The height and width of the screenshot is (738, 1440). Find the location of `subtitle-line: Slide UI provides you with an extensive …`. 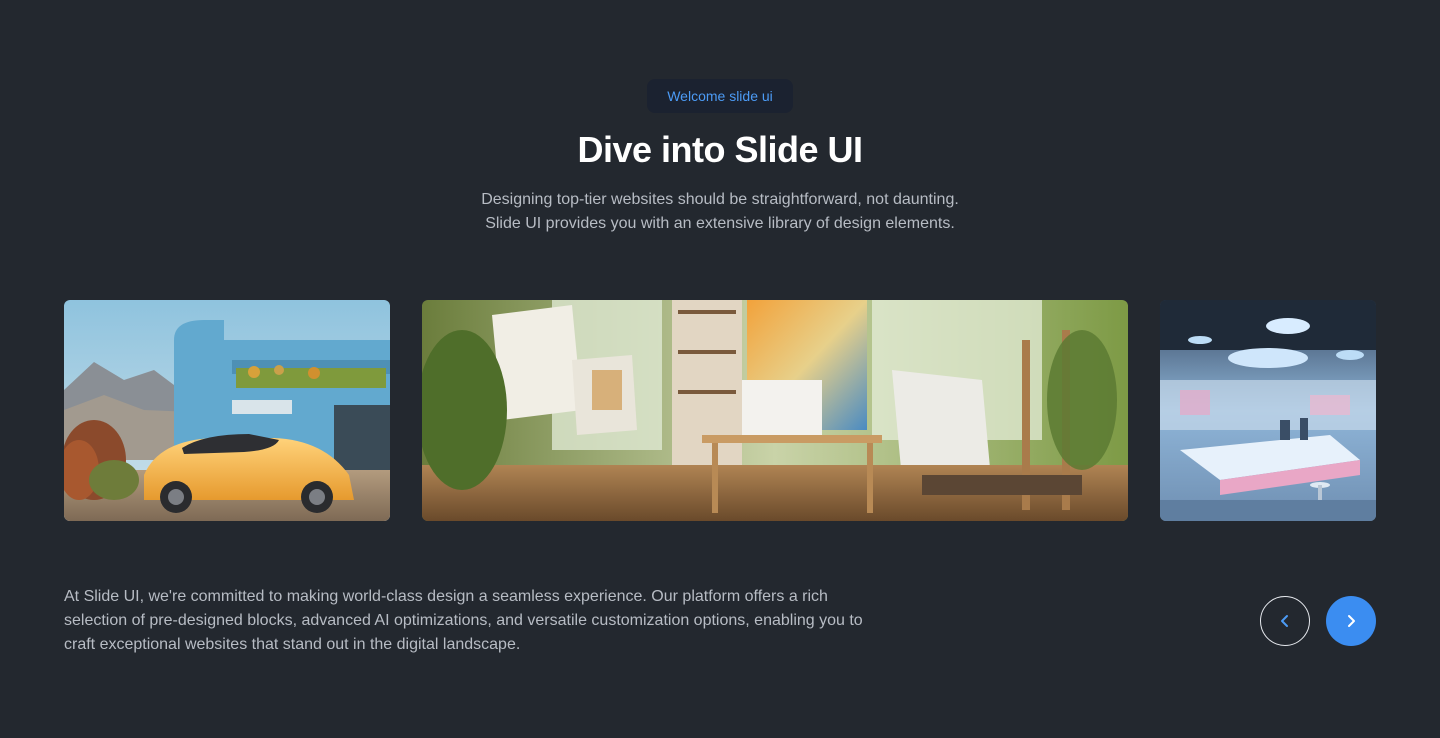

subtitle-line: Slide UI provides you with an extensive … is located at coordinates (720, 223).